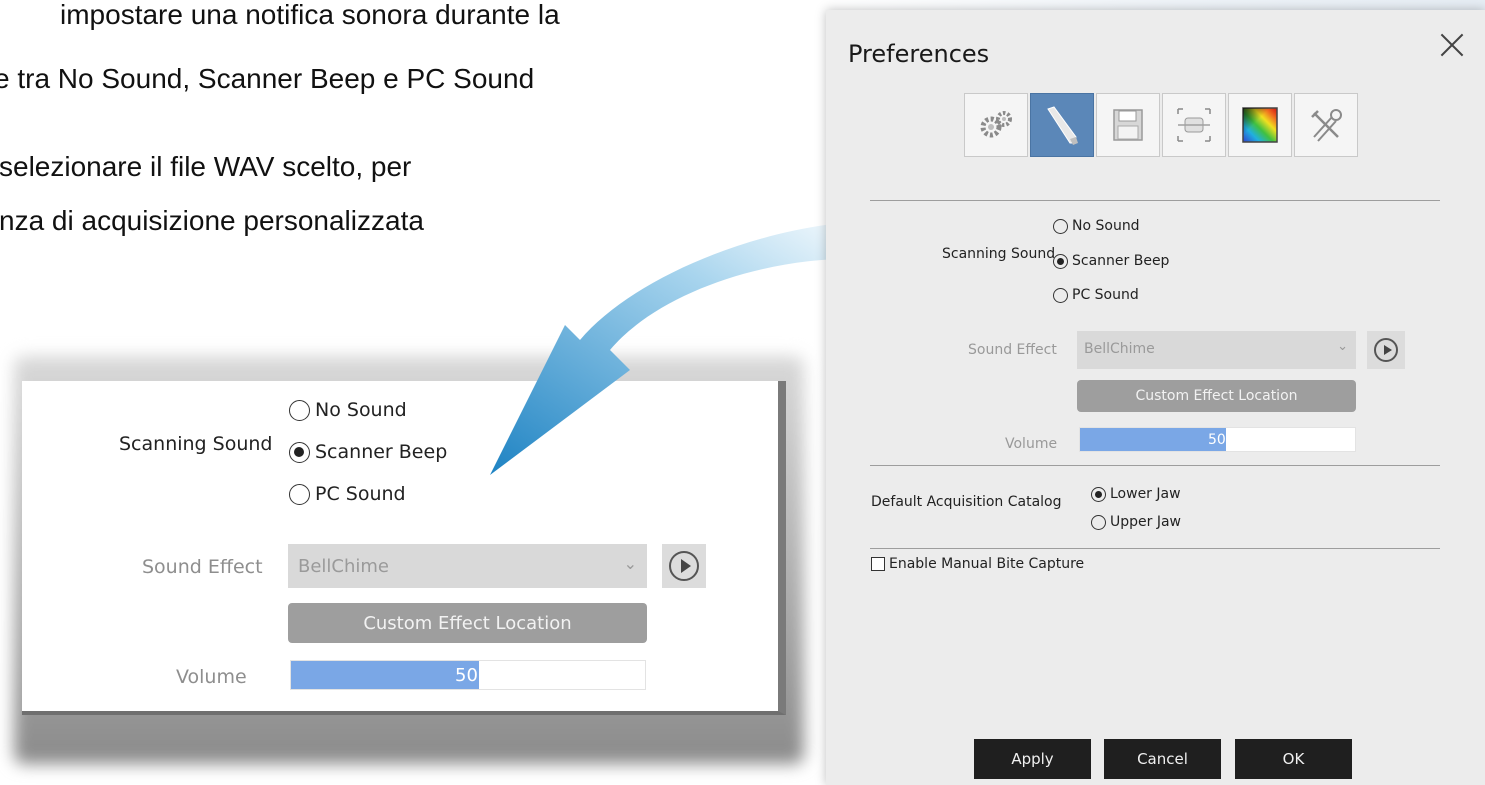 This screenshot has height=785, width=1485. Describe the element at coordinates (987, 564) in the screenshot. I see `checkbox-label: Enable Manual Bite Capture` at that location.